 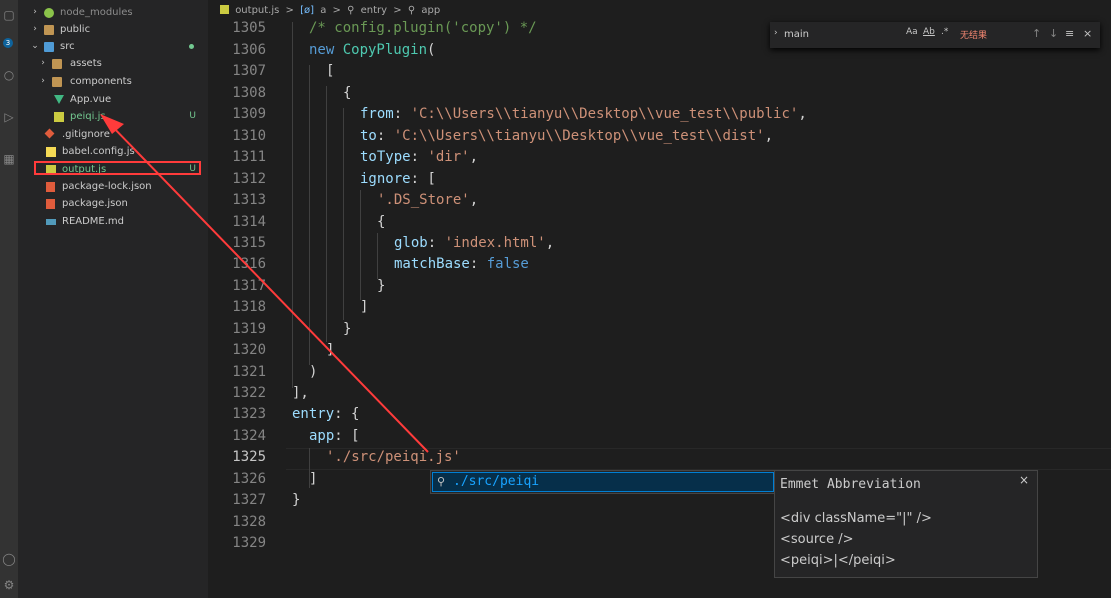 I want to click on account-icon: ◯, so click(x=9, y=559).